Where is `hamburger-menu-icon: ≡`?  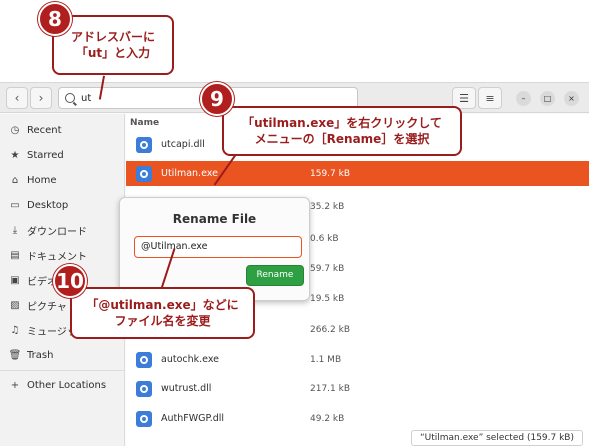
hamburger-menu-icon: ≡ is located at coordinates (490, 98).